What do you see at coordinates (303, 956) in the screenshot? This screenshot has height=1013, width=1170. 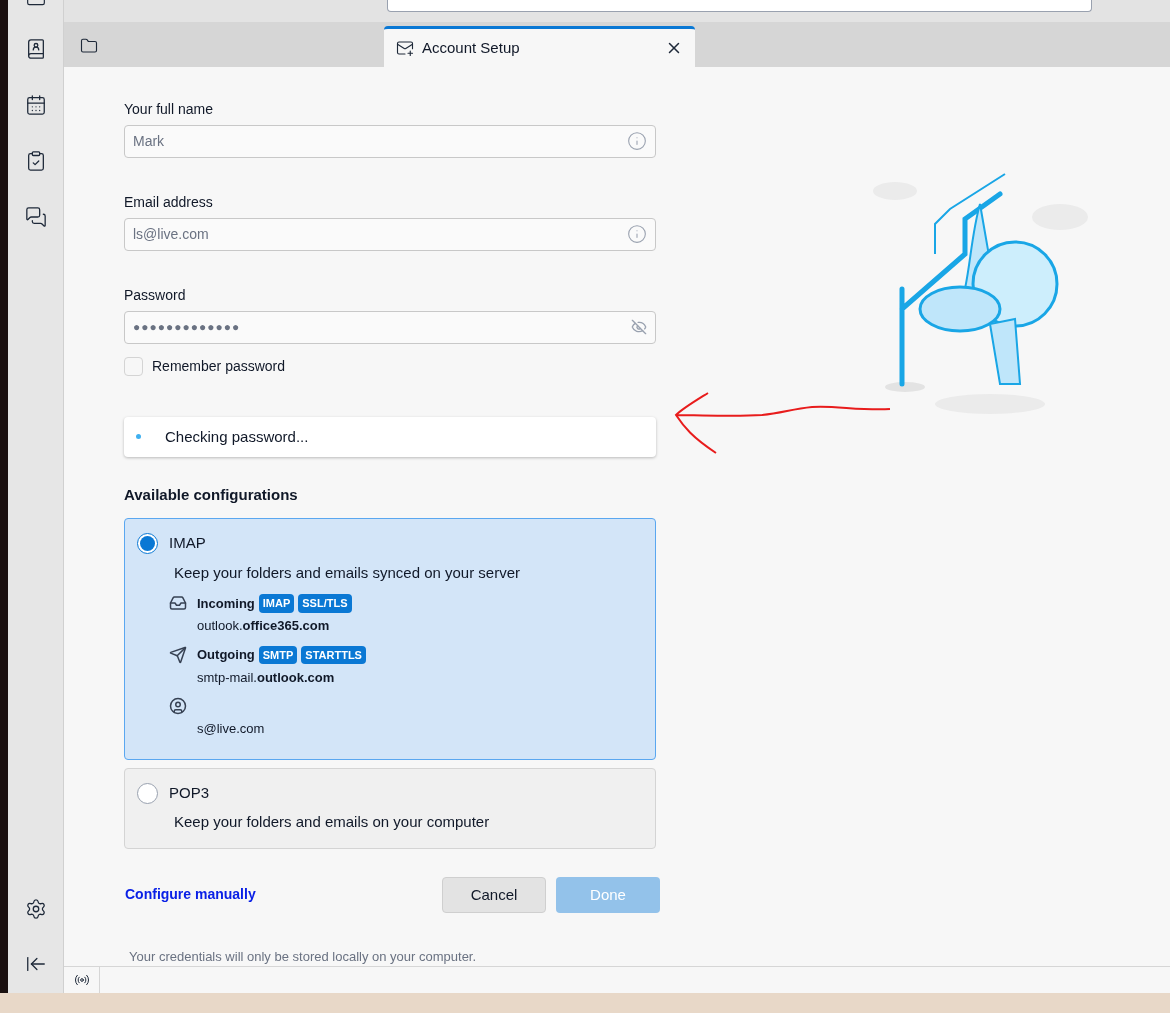 I see `footer-note: Your credentials will only be stored locally on your computer.` at bounding box center [303, 956].